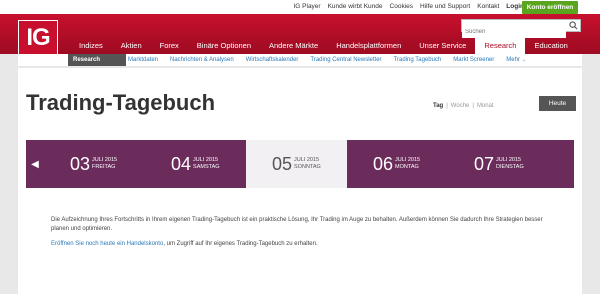 The height and width of the screenshot is (294, 600). I want to click on cookies-link: Cookies, so click(401, 7).